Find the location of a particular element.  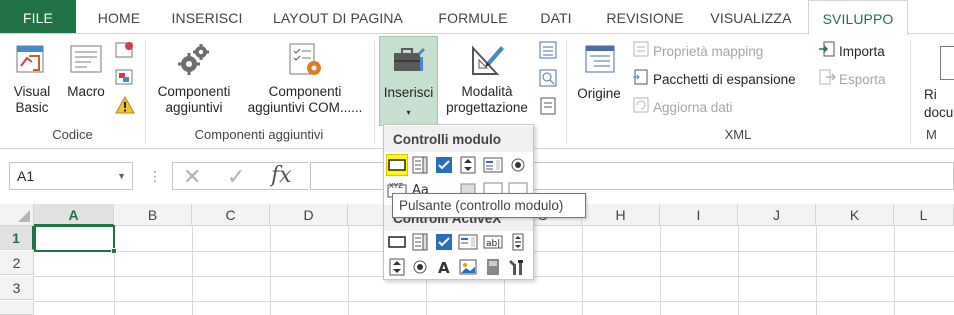

visual-basic-button: Visual Basic is located at coordinates (32, 80).